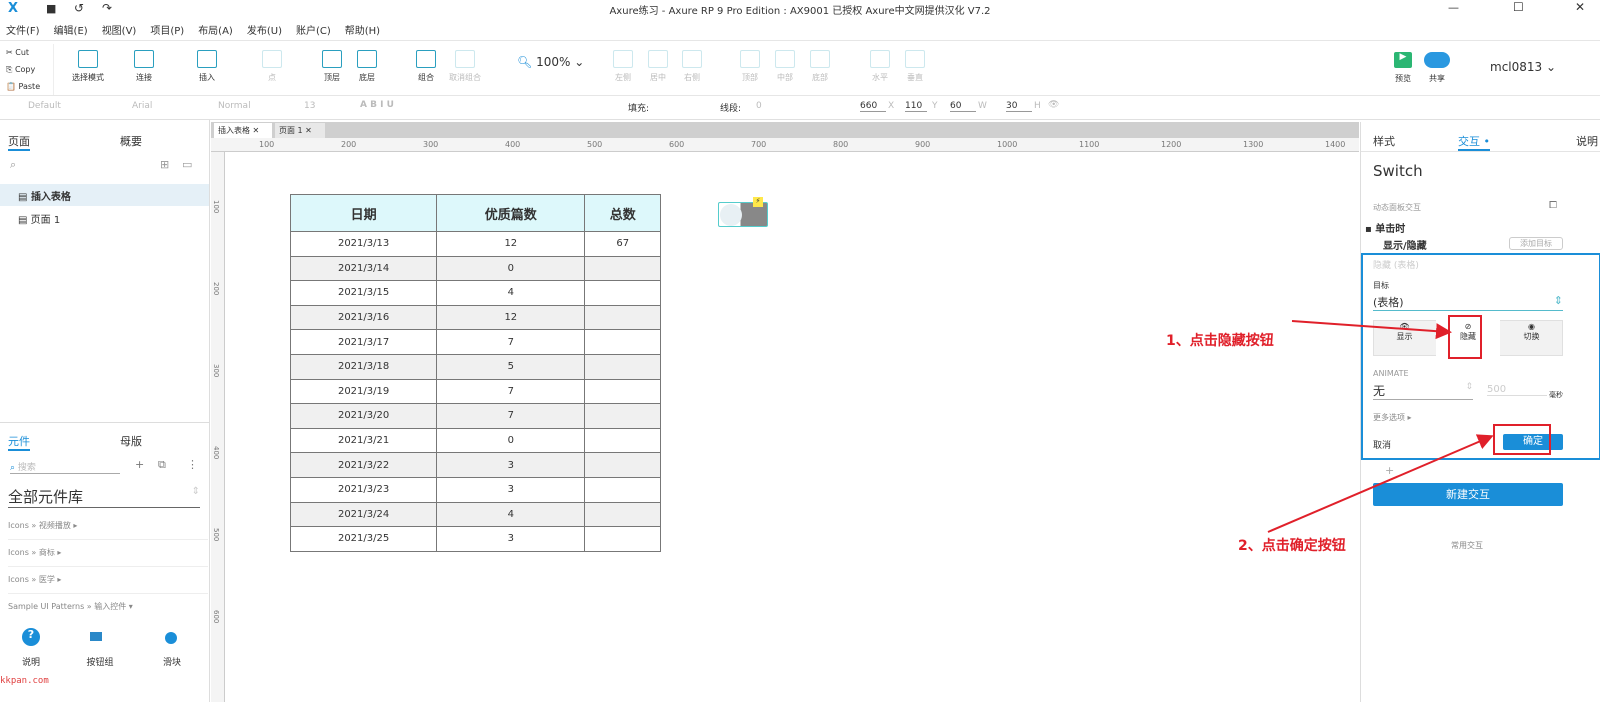  I want to click on annotation-step-1: 1、点击隐藏按钮, so click(1220, 341).